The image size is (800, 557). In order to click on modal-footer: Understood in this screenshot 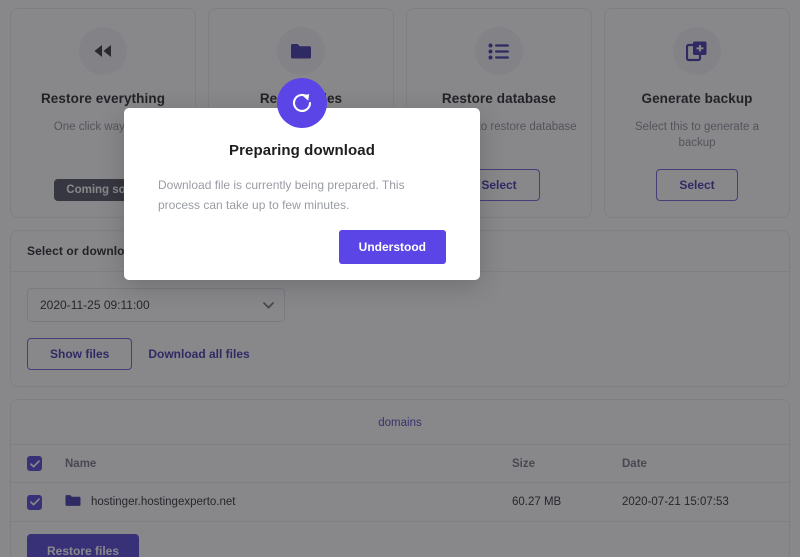, I will do `click(302, 246)`.